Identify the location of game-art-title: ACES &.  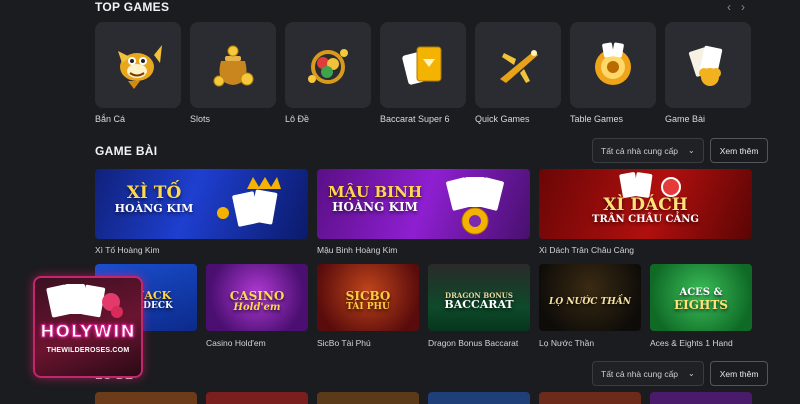
(701, 292).